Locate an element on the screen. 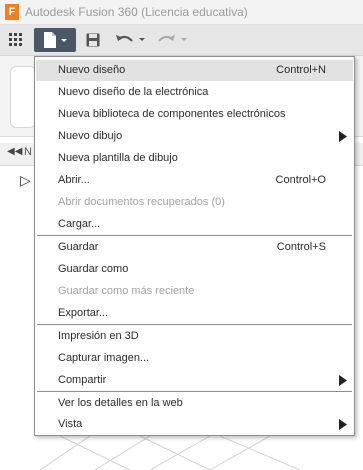 This screenshot has height=470, width=363. data-panel-button is located at coordinates (16, 40).